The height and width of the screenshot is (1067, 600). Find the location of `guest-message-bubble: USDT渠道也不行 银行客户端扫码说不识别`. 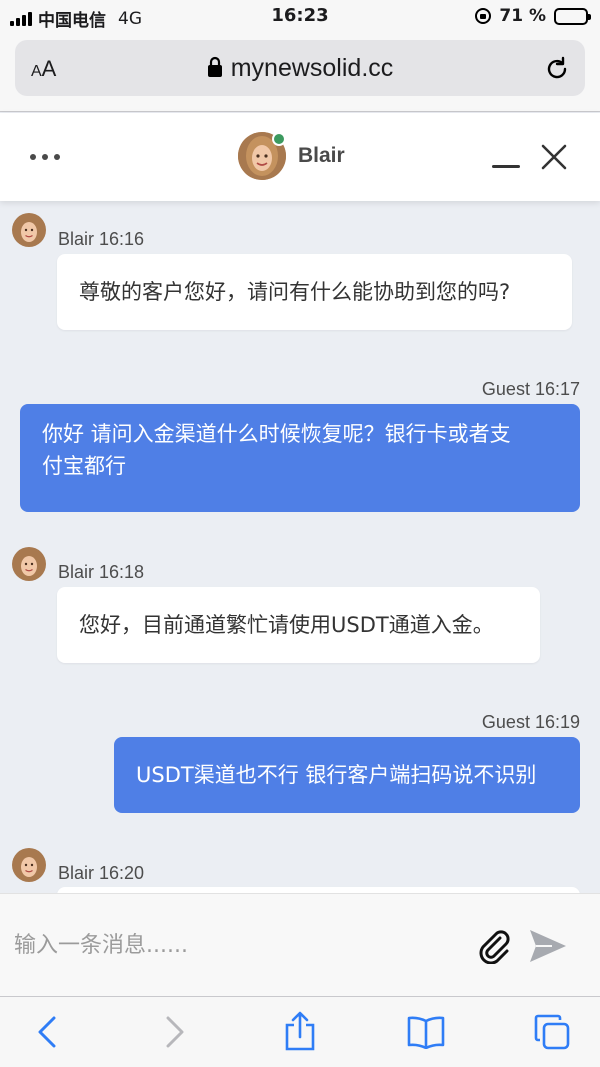

guest-message-bubble: USDT渠道也不行 银行客户端扫码说不识别 is located at coordinates (347, 775).